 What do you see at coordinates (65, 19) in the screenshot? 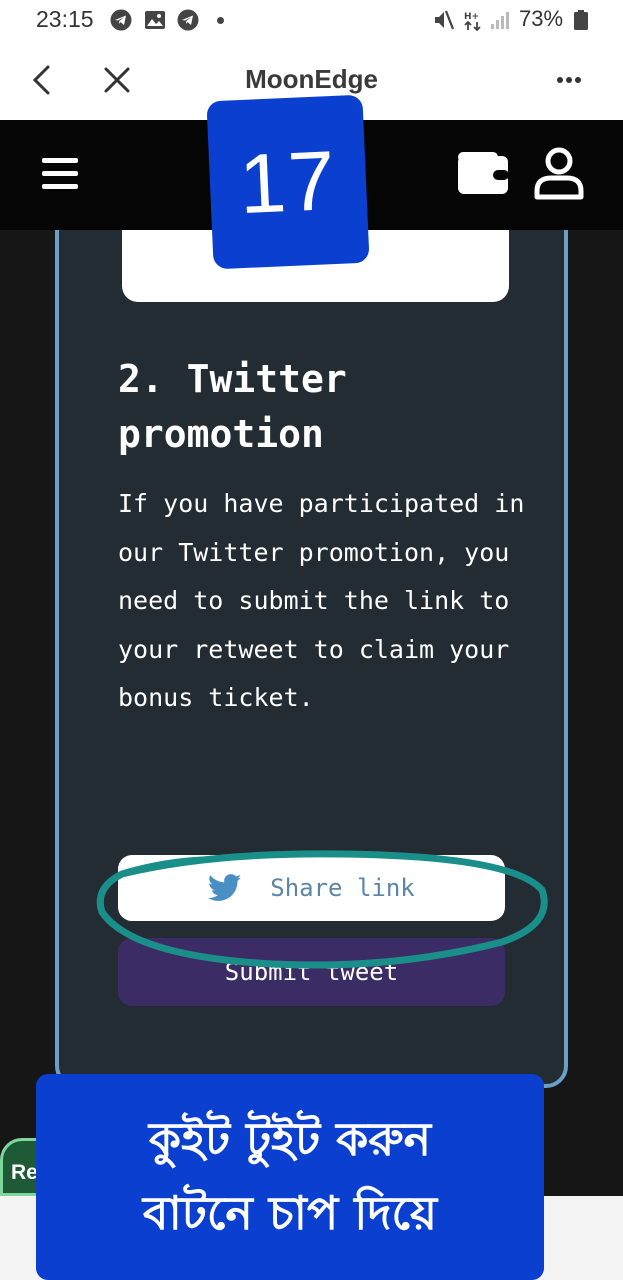
I see `status-time: 23:15` at bounding box center [65, 19].